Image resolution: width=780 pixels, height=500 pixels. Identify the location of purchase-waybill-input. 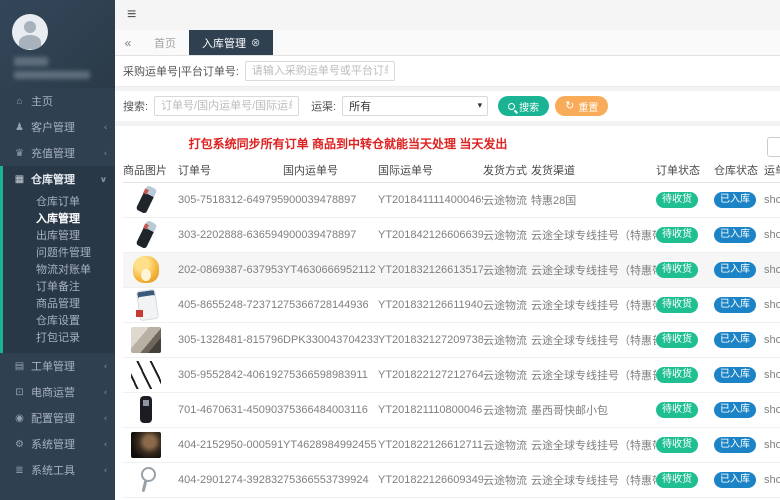
(319, 71).